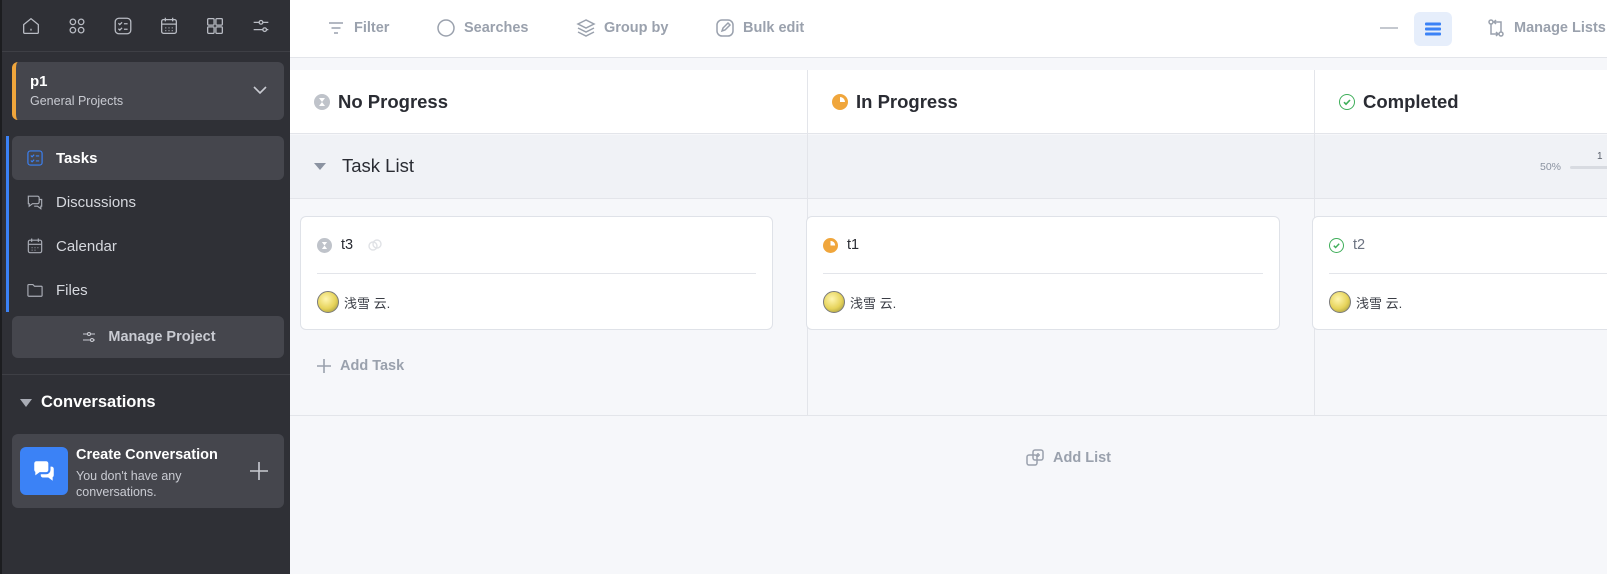 This screenshot has height=574, width=1607. I want to click on sidebar-top-icons, so click(146, 26).